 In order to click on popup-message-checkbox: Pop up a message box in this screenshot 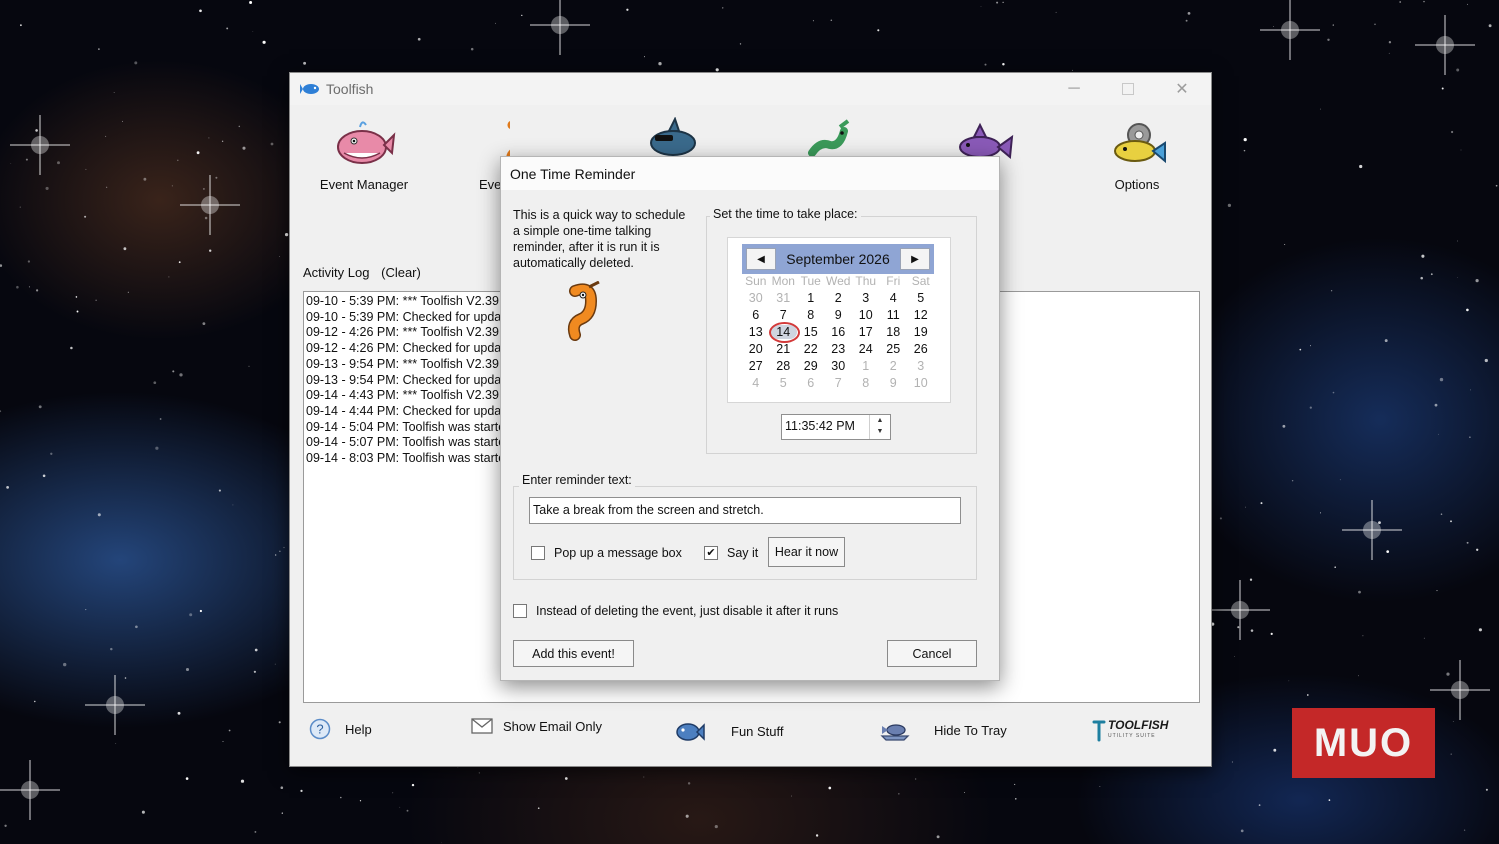, I will do `click(606, 553)`.